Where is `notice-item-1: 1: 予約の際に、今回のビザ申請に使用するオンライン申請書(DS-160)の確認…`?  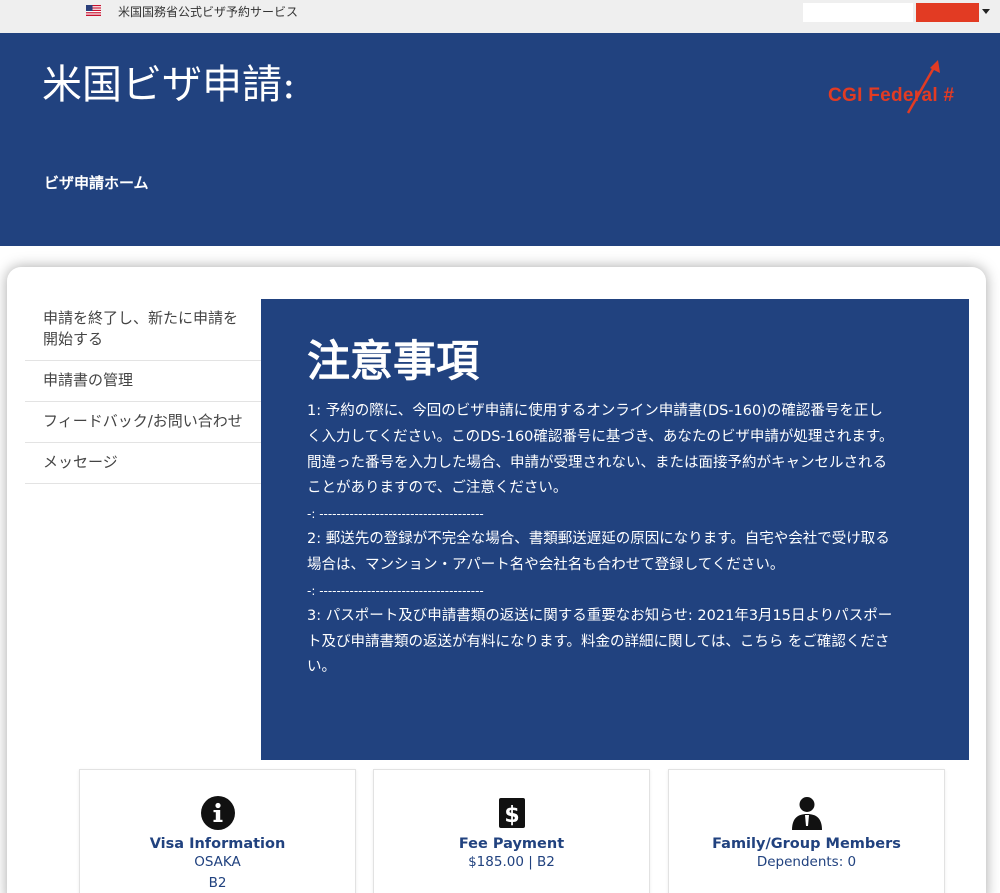
notice-item-1: 1: 予約の際に、今回のビザ申請に使用するオンライン申請書(DS-160)の確認… is located at coordinates (600, 450).